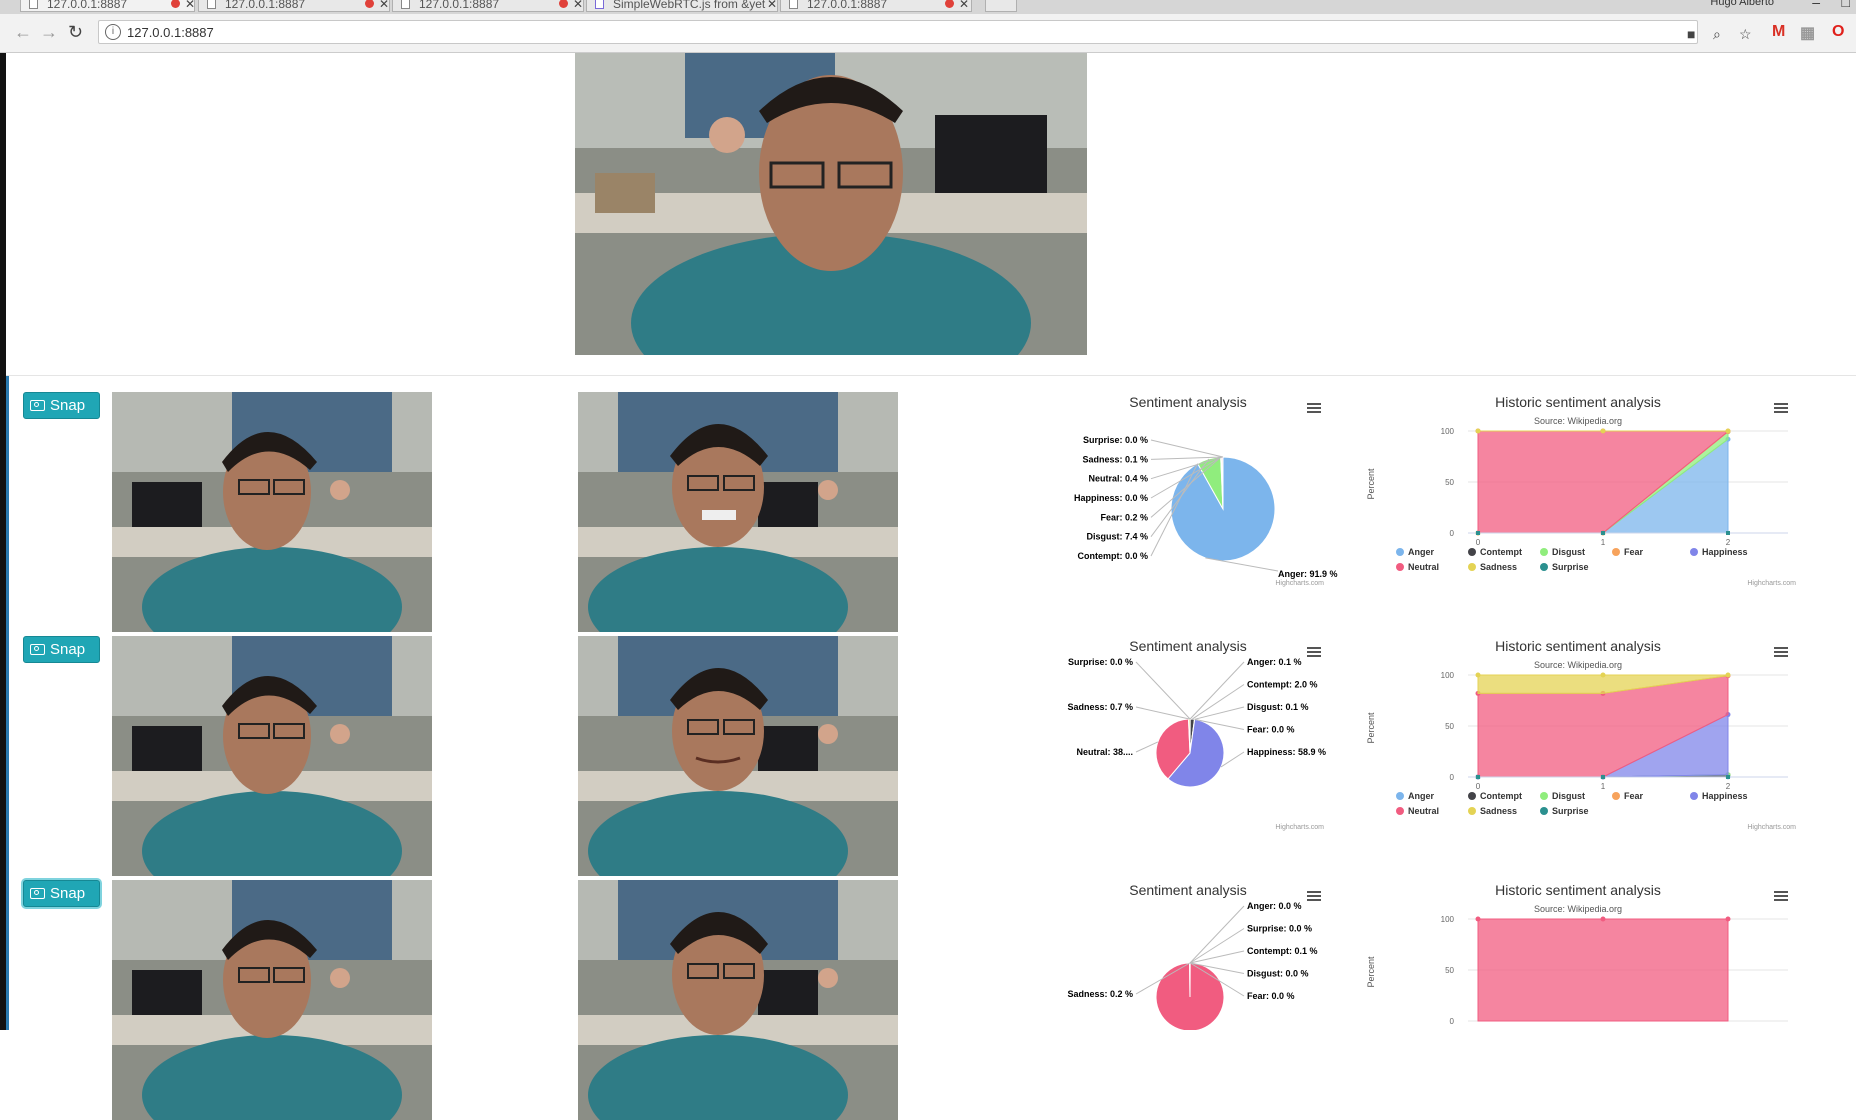 The image size is (1856, 1120). I want to click on opera-icon: O, so click(1838, 32).